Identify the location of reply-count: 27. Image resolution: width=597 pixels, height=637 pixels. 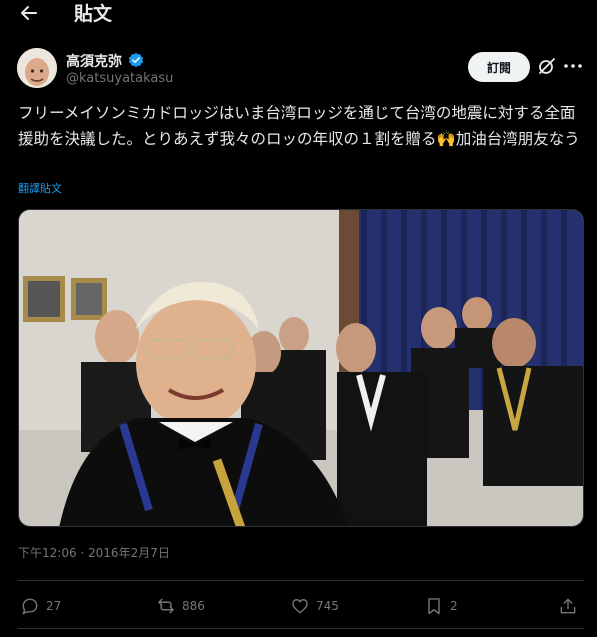
(54, 606).